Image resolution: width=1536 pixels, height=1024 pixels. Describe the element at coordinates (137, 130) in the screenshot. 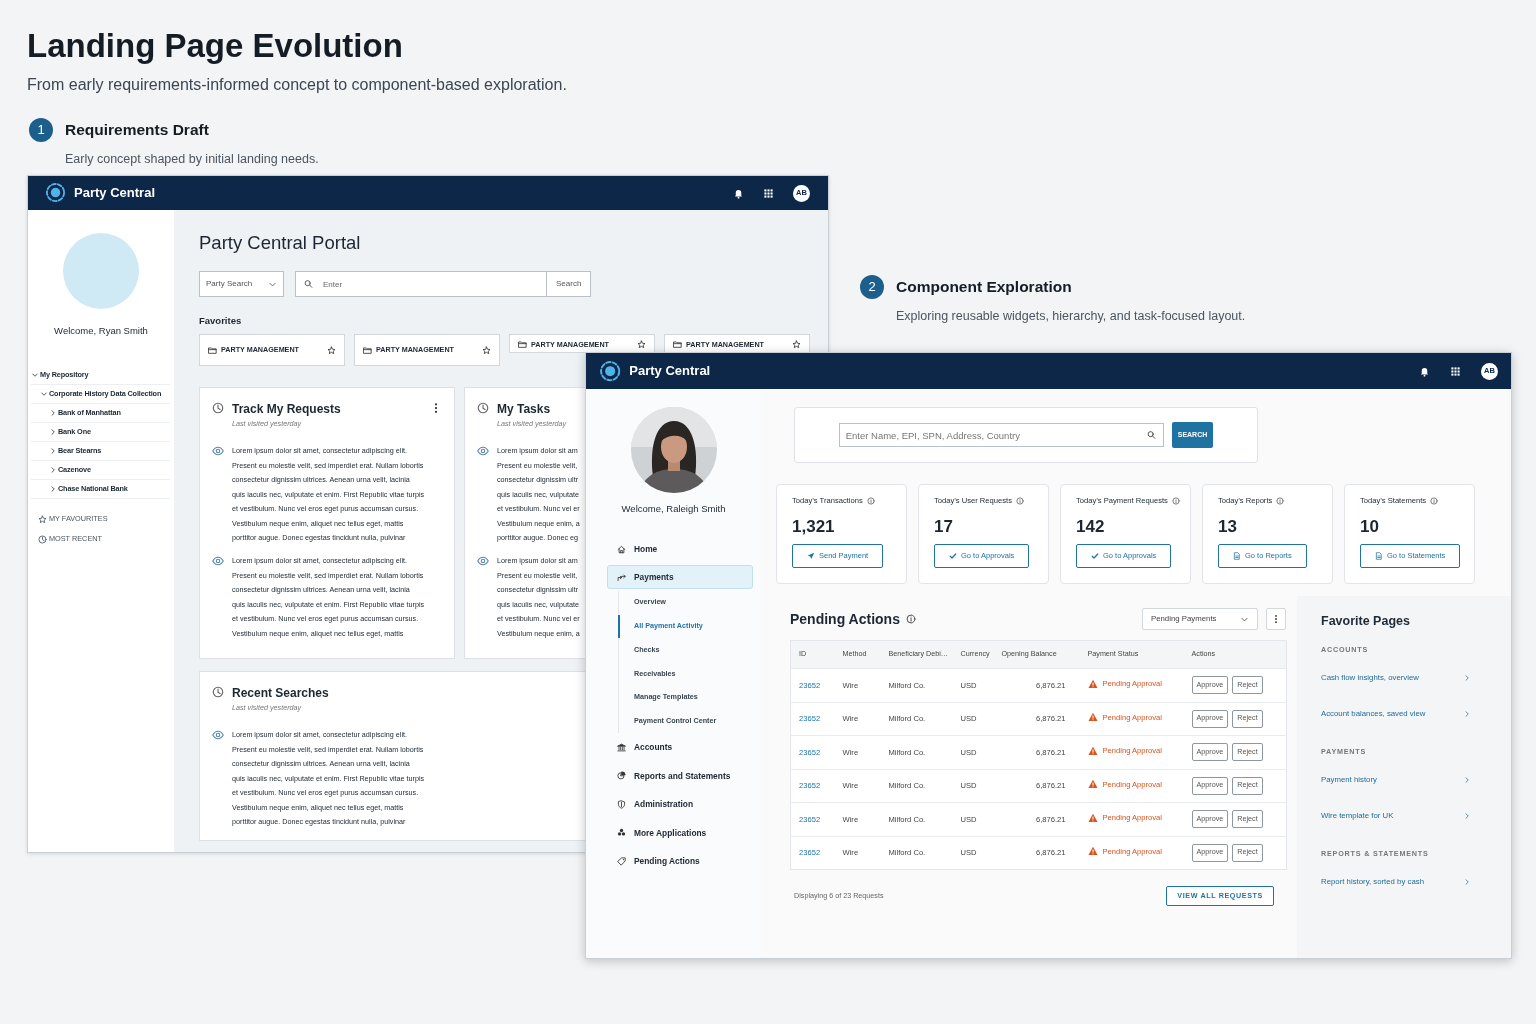

I see `section-title: Requirements Draft` at that location.